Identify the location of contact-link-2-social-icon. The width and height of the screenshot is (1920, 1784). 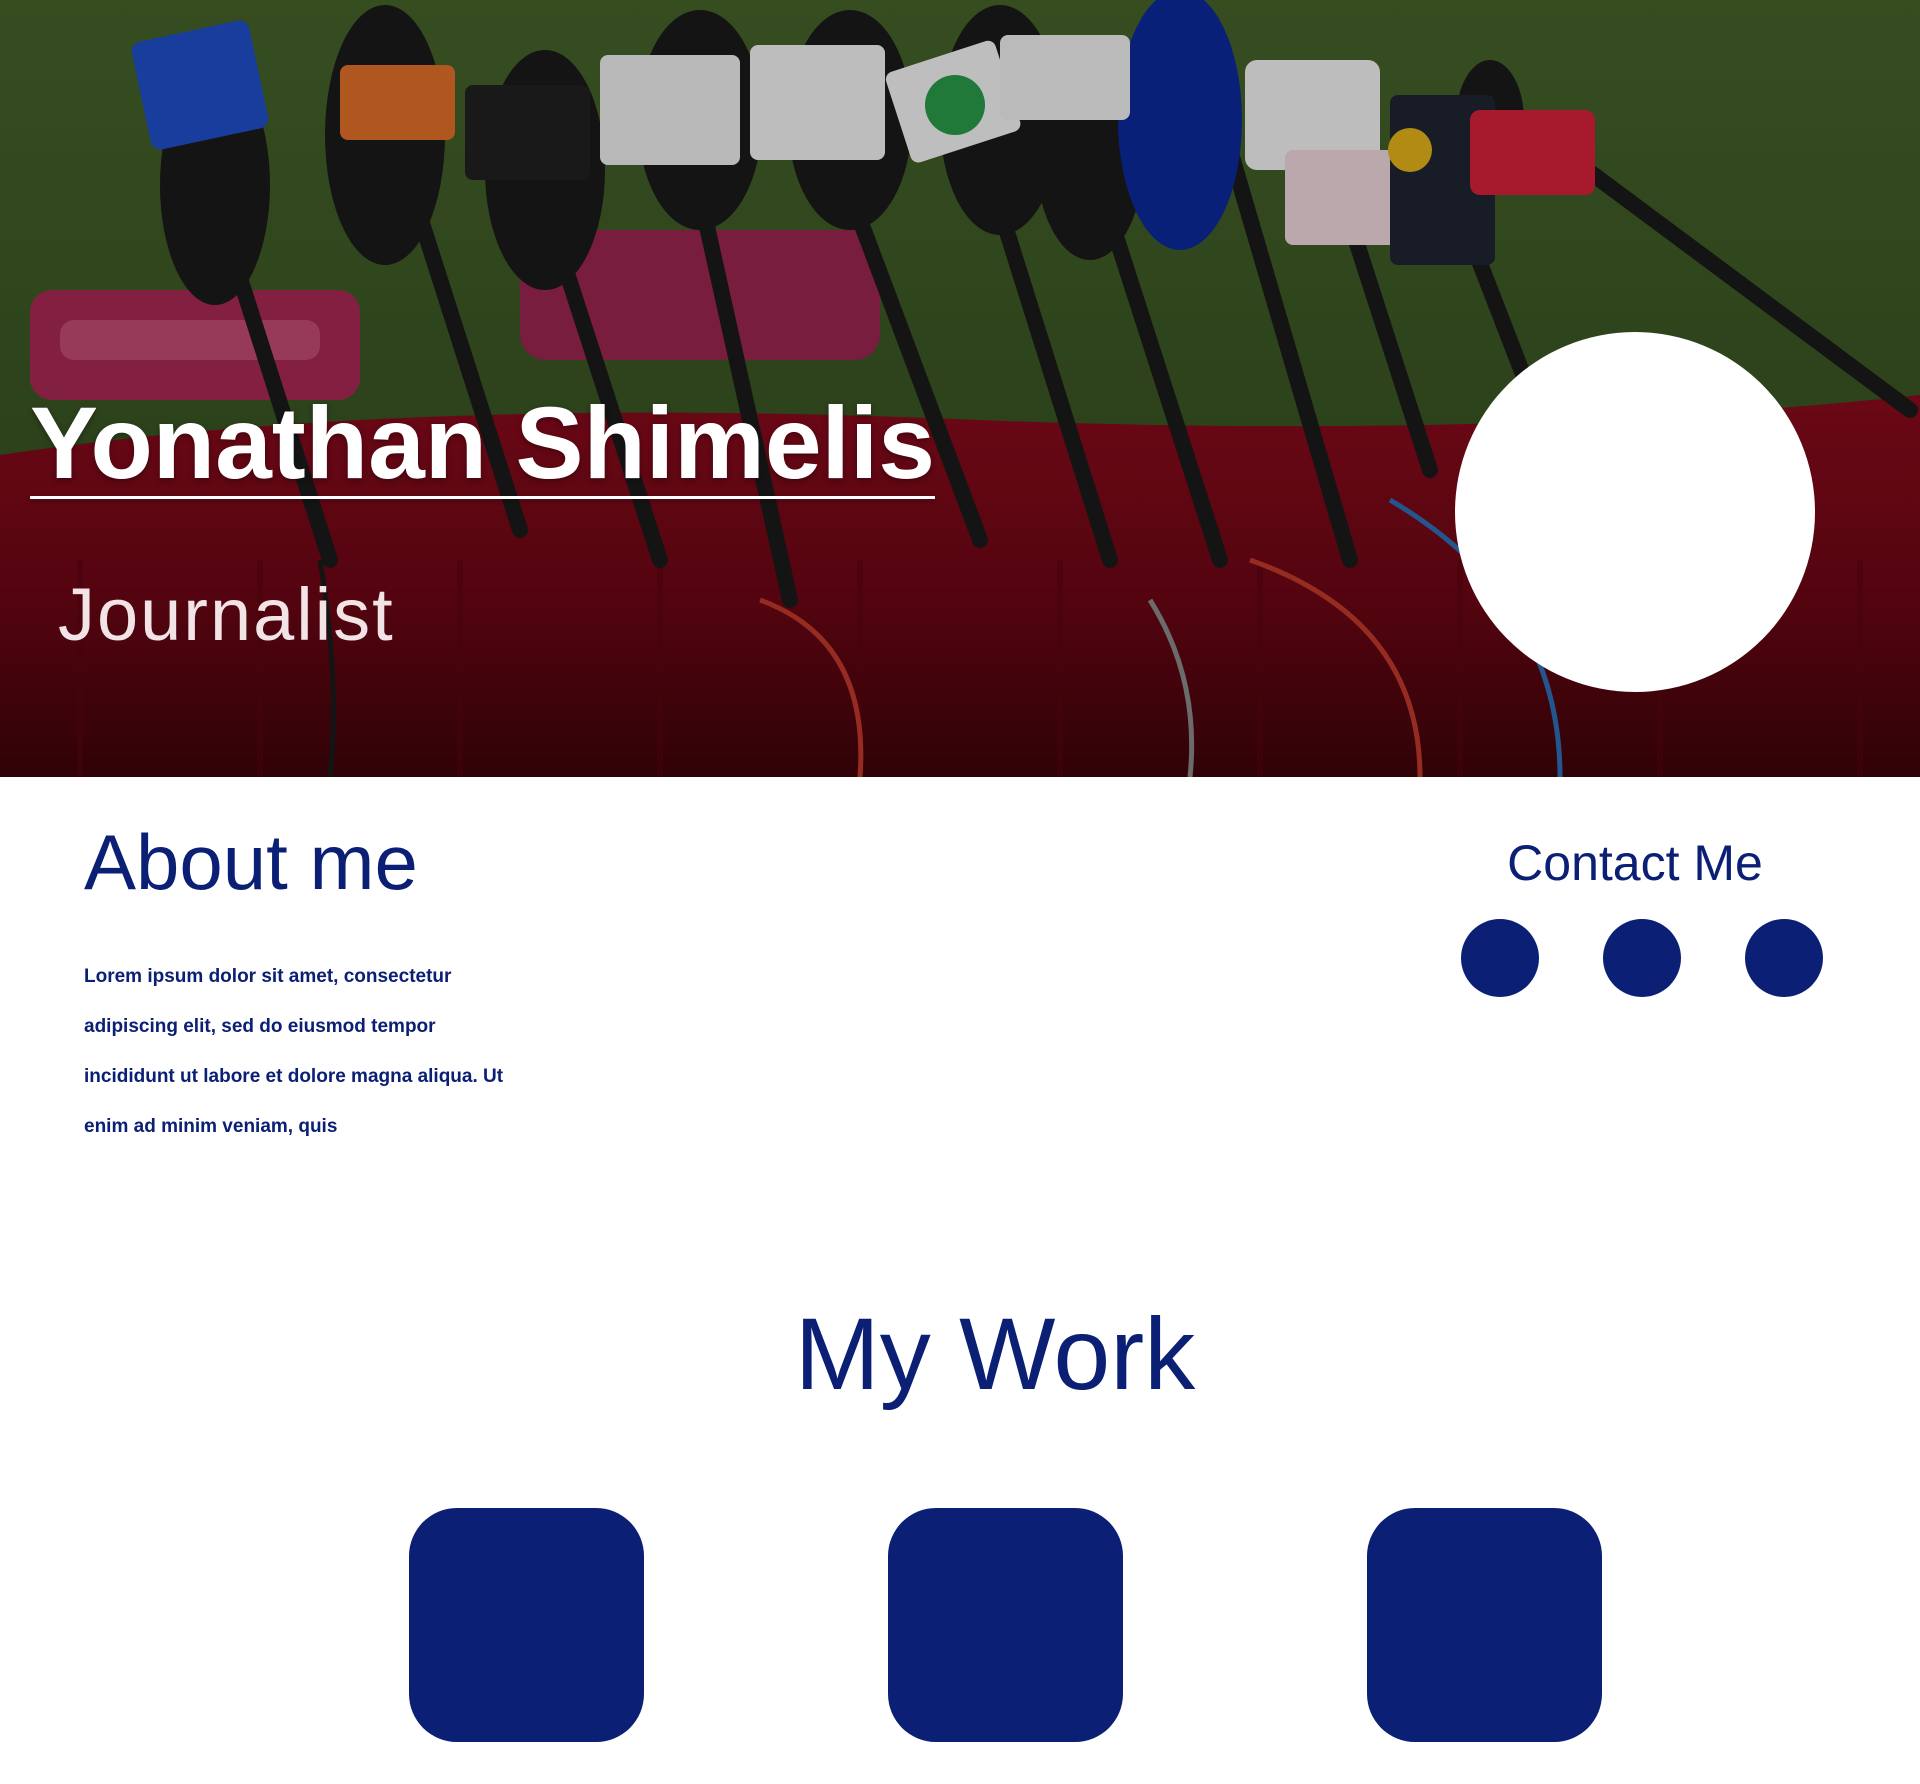
(1642, 958).